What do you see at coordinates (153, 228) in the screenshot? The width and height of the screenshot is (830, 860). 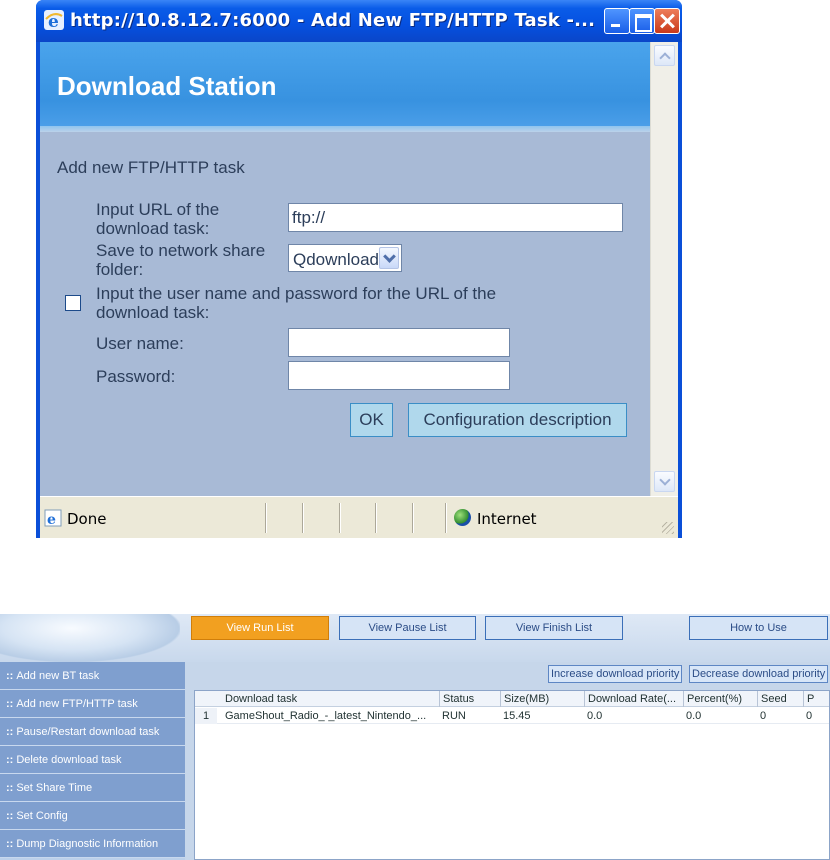 I see `url-label-line2: download task:` at bounding box center [153, 228].